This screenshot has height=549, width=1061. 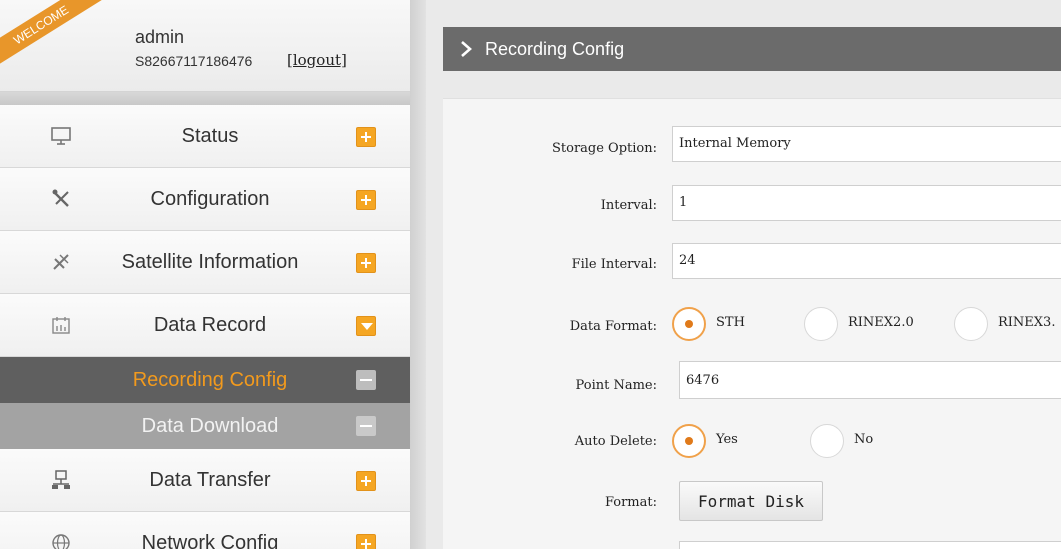 I want to click on data-format-radio-group: STH RINEX2.0 RINEX3., so click(x=866, y=324).